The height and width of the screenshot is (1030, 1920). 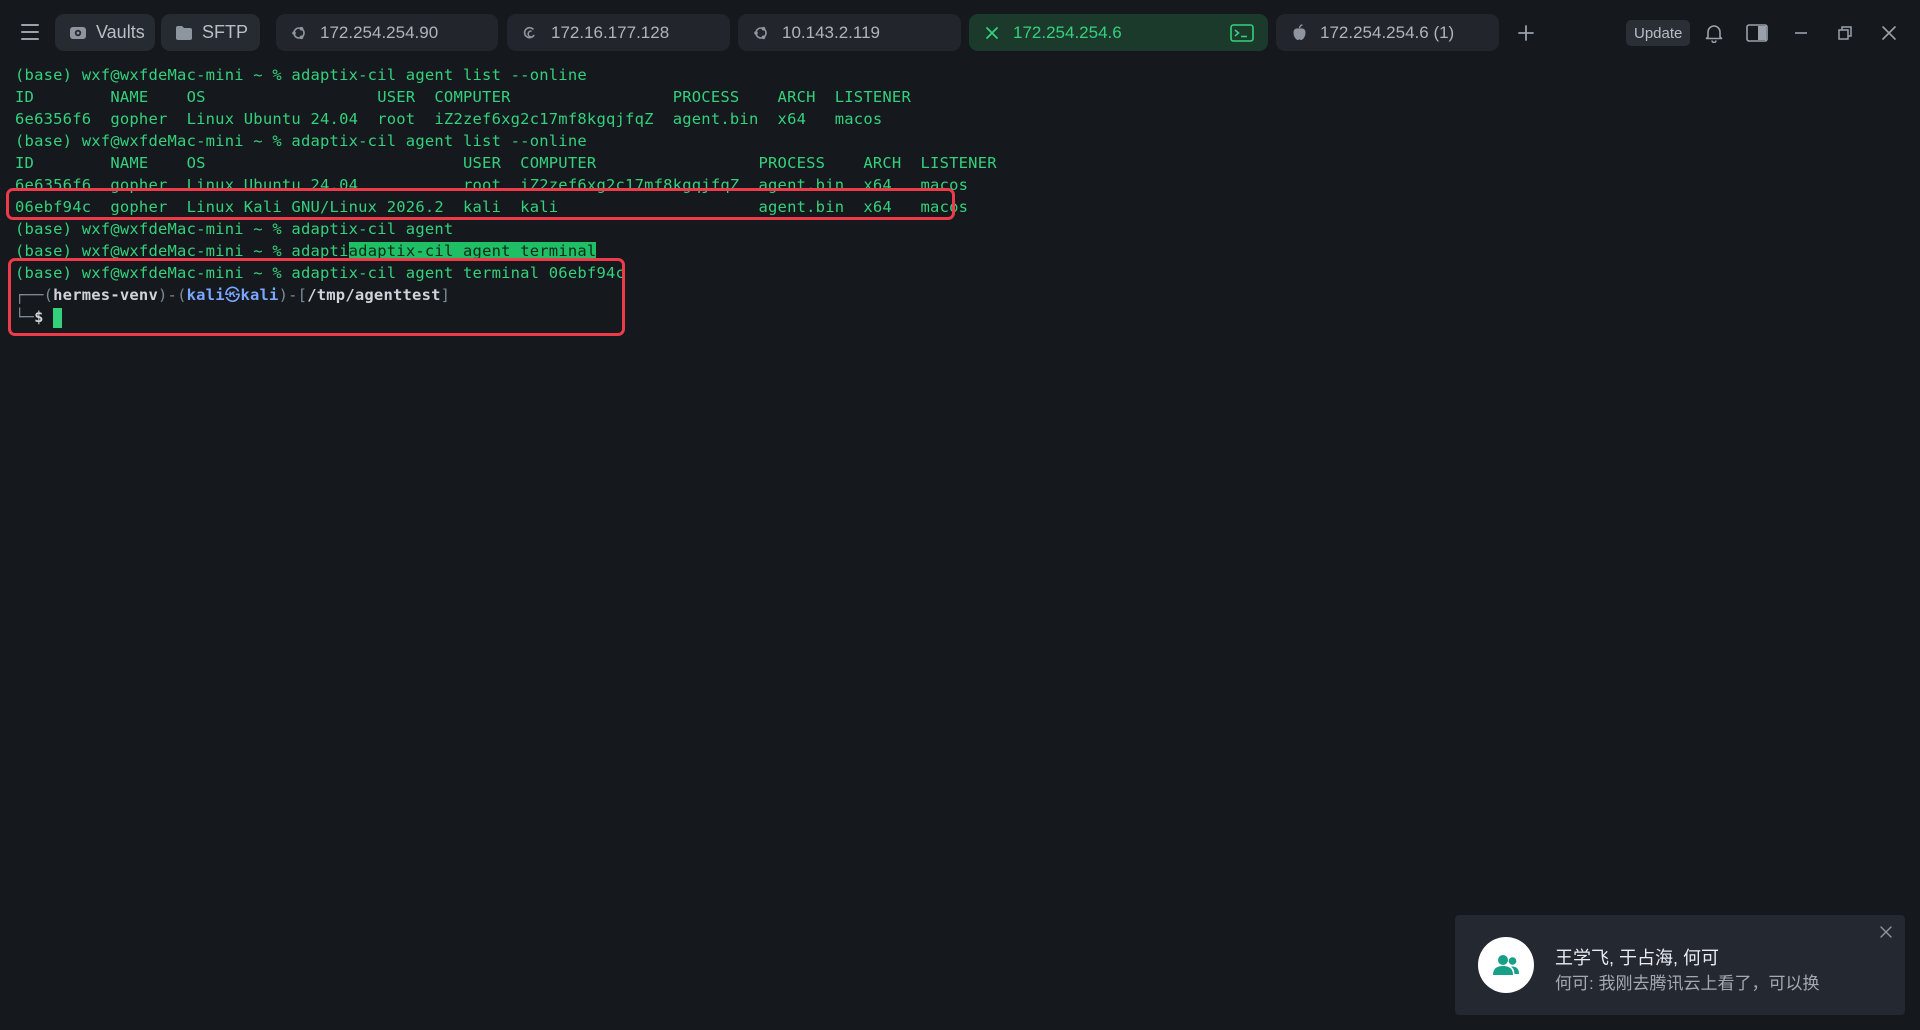 What do you see at coordinates (1637, 958) in the screenshot?
I see `notification-title: 王学飞, 于占海, 何可` at bounding box center [1637, 958].